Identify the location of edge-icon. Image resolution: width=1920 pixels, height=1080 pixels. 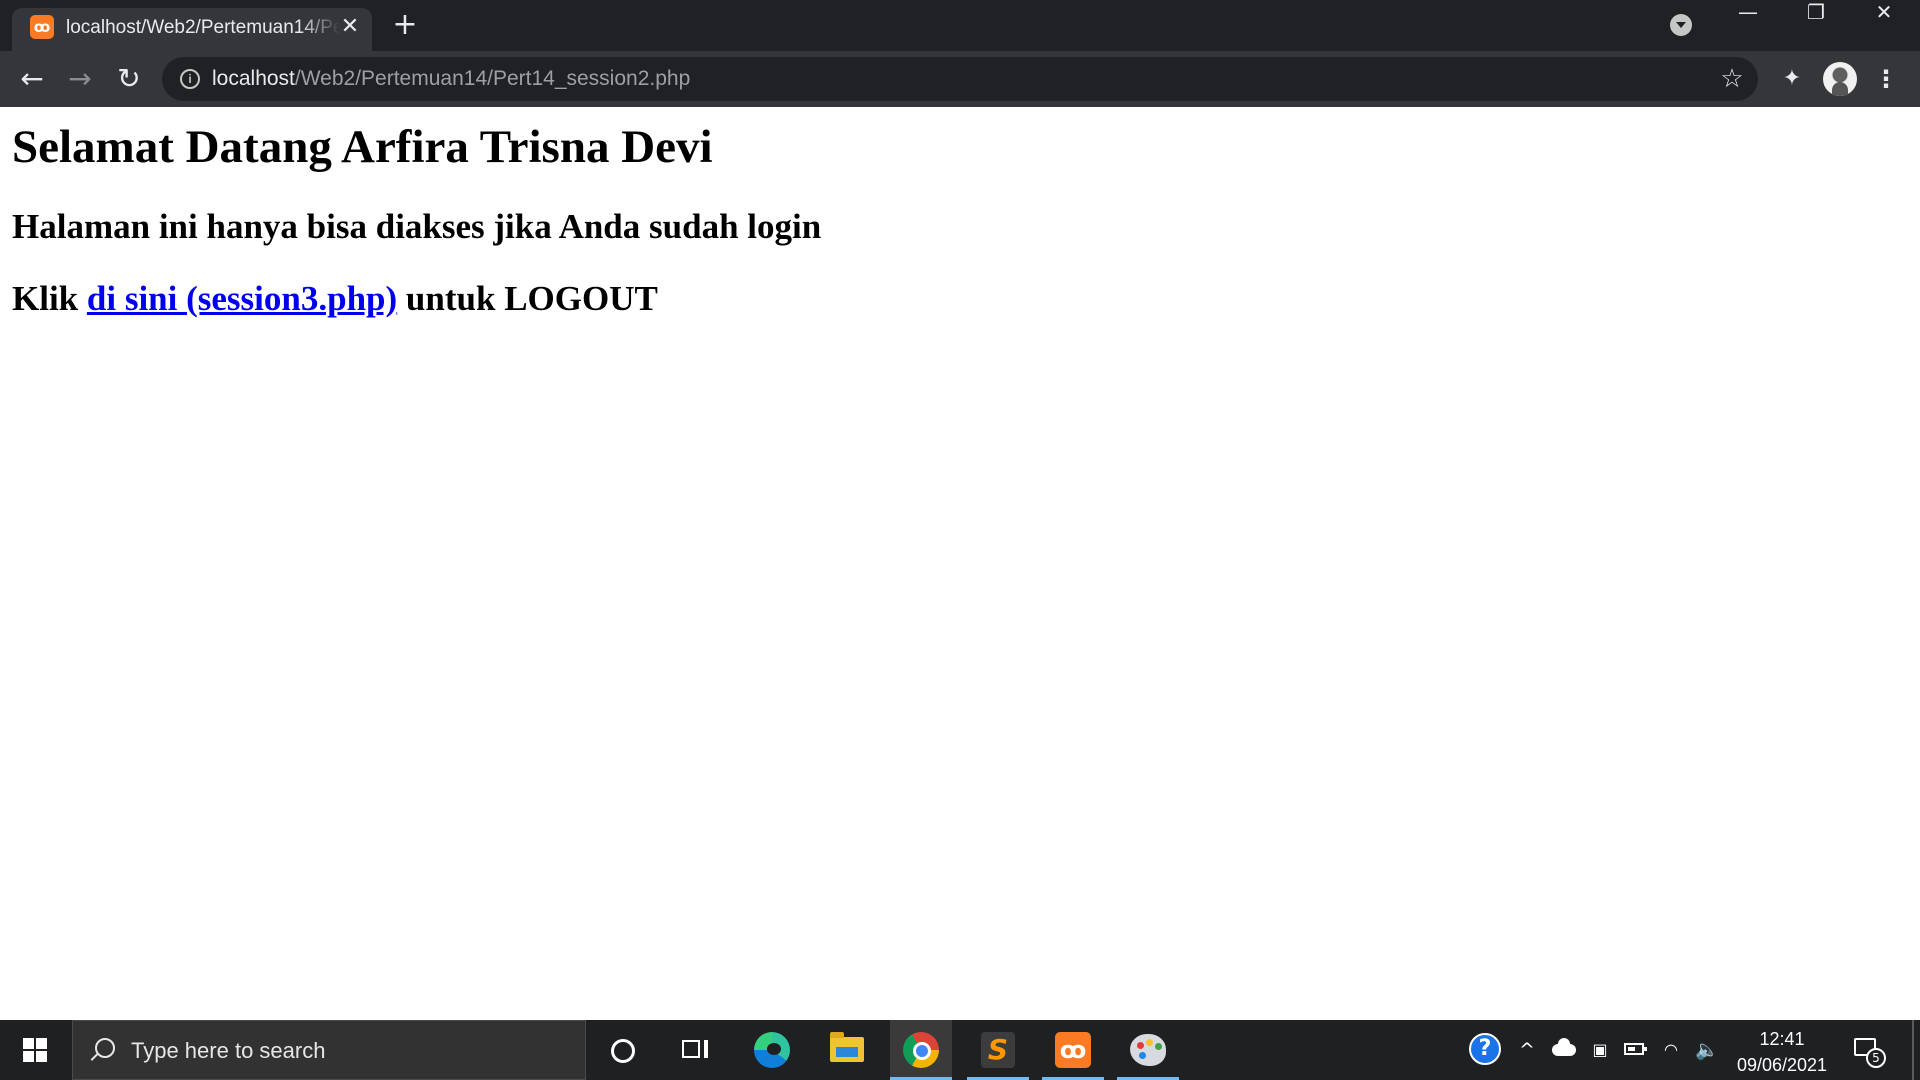
(772, 1050).